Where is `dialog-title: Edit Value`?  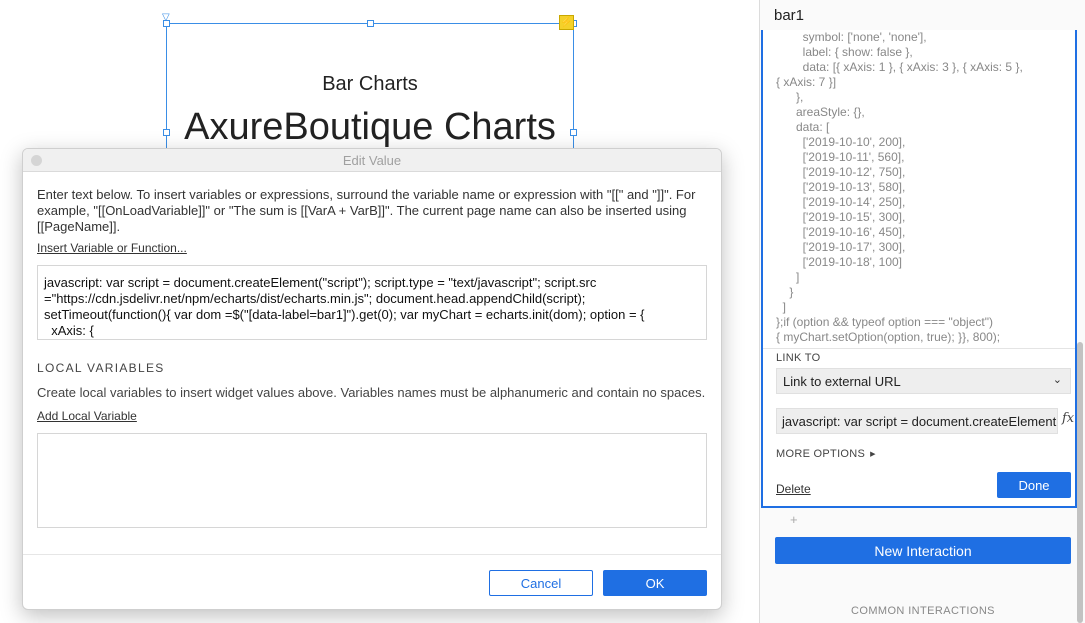 dialog-title: Edit Value is located at coordinates (372, 160).